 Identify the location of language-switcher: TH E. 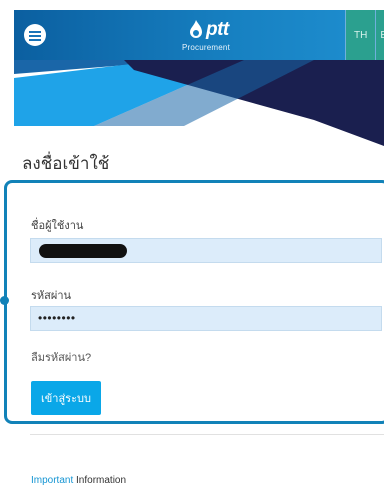
(364, 35).